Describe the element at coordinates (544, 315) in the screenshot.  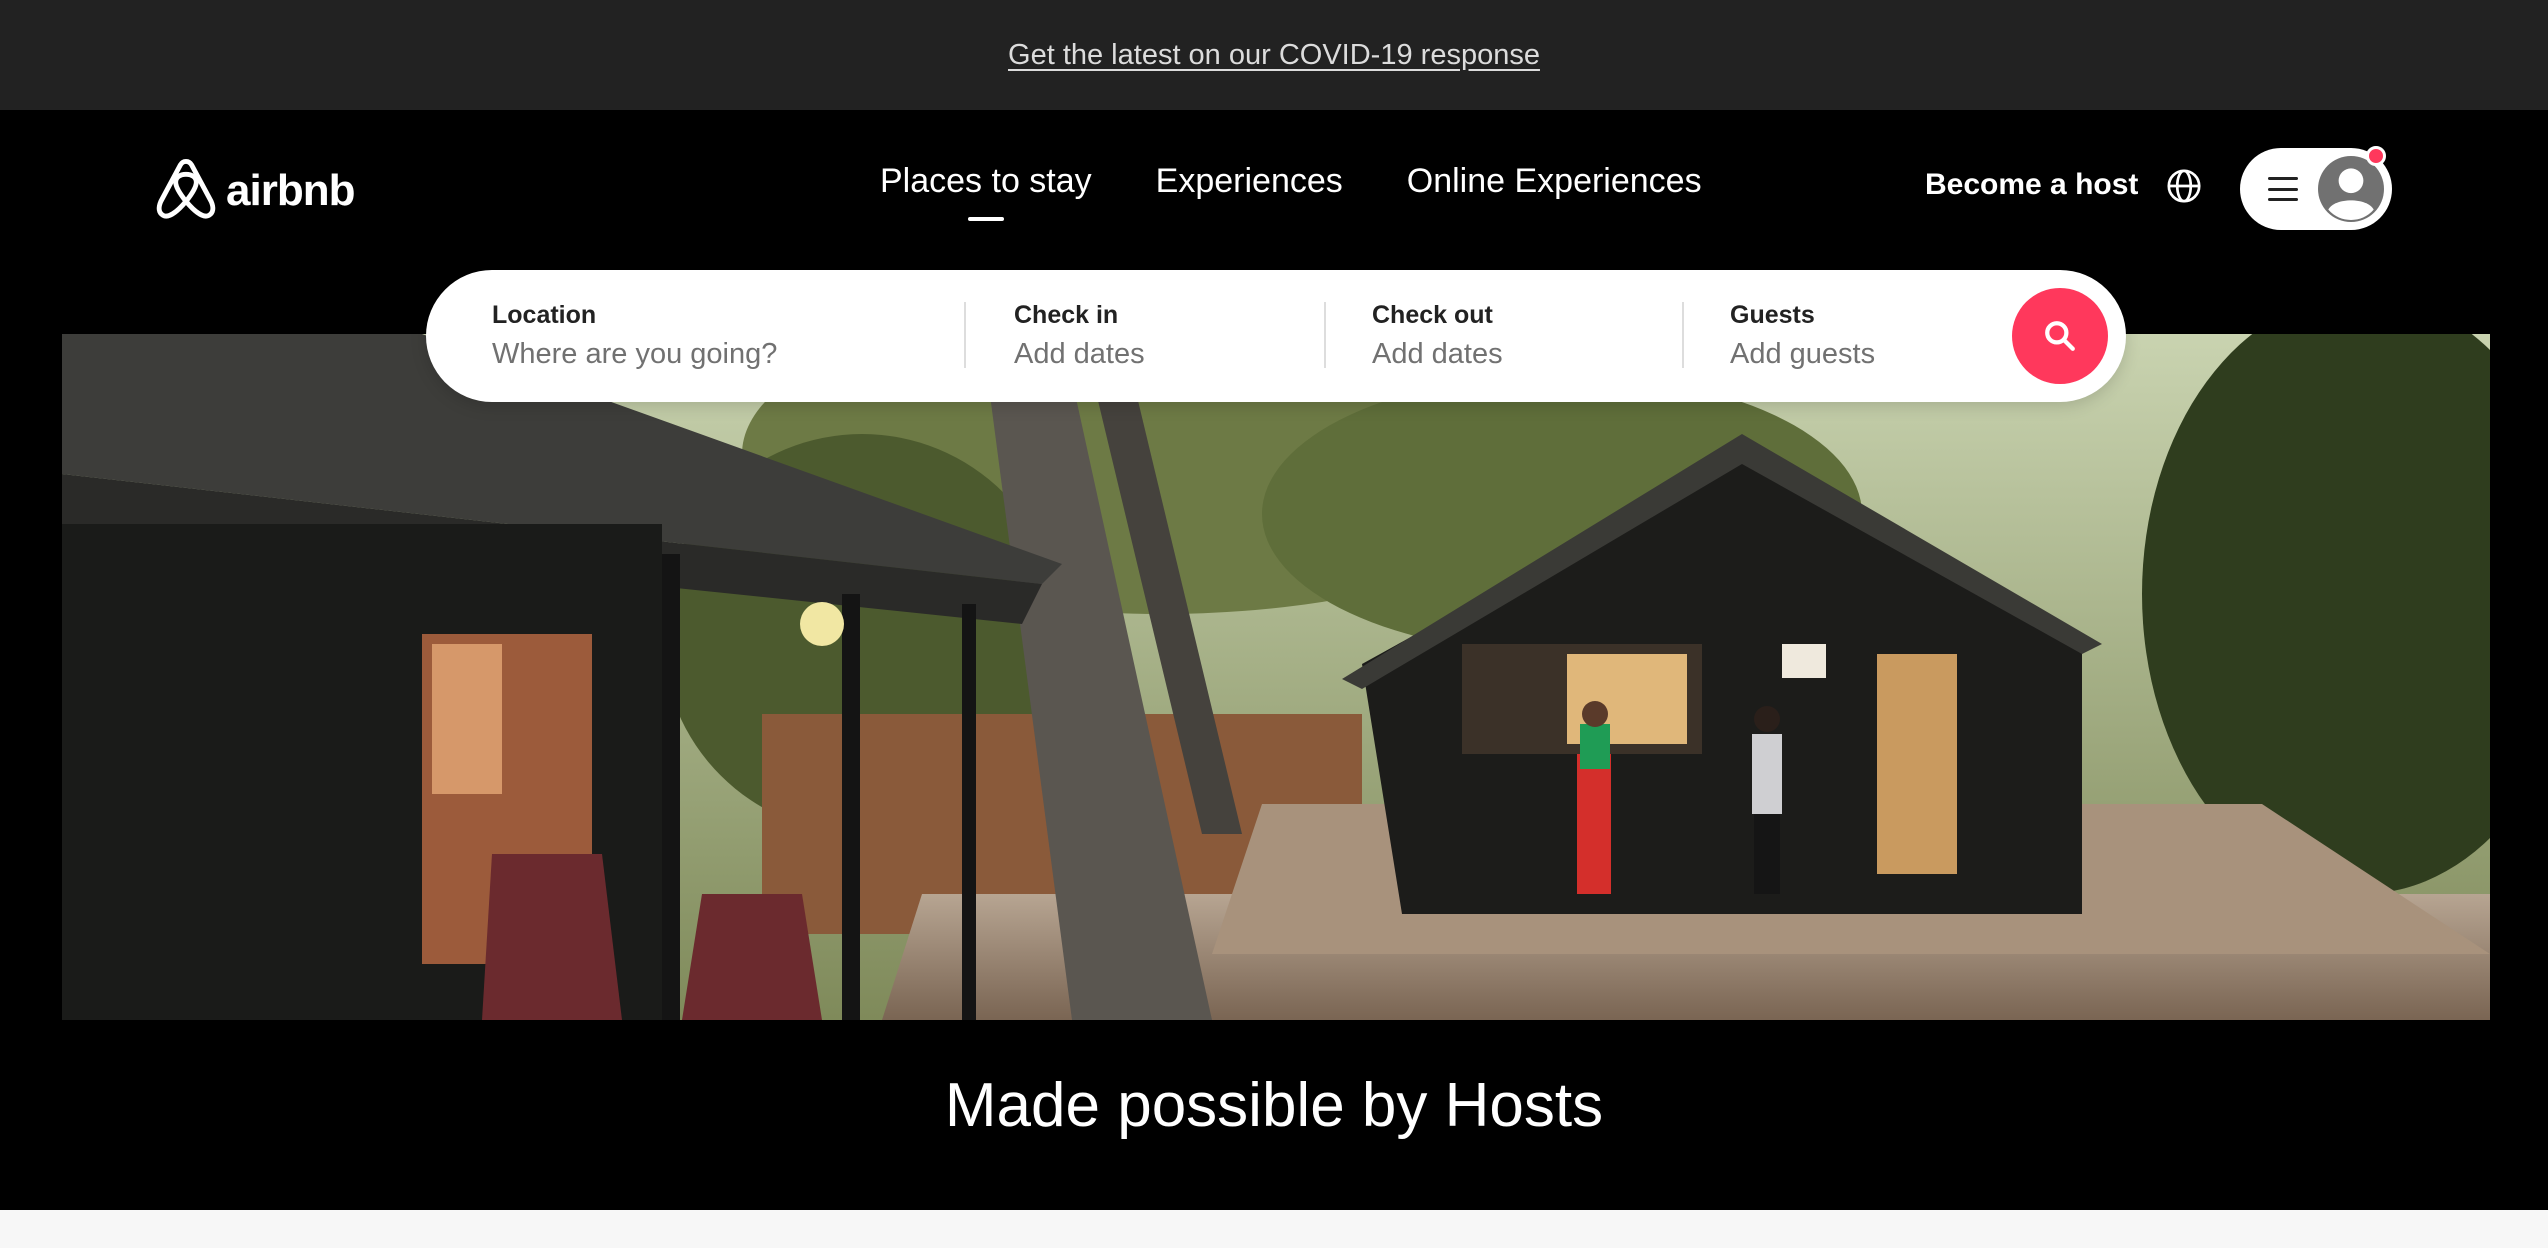
I see `location-label: Location` at that location.